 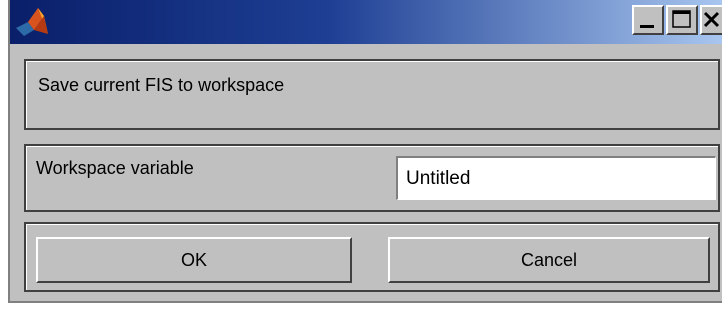 I want to click on title-bar, so click(x=366, y=22).